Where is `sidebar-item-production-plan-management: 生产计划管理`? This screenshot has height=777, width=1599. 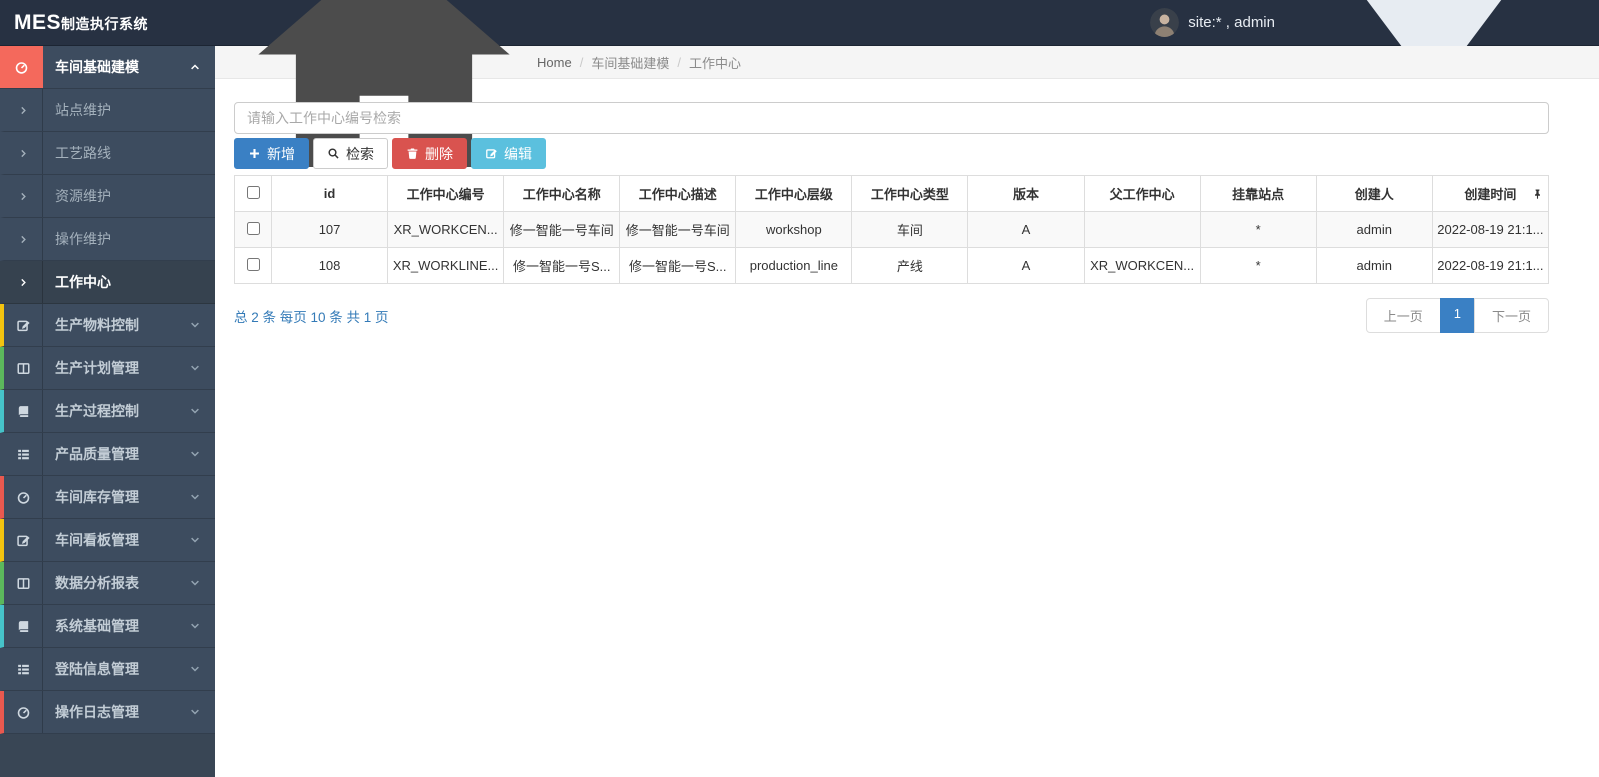 sidebar-item-production-plan-management: 生产计划管理 is located at coordinates (107, 368).